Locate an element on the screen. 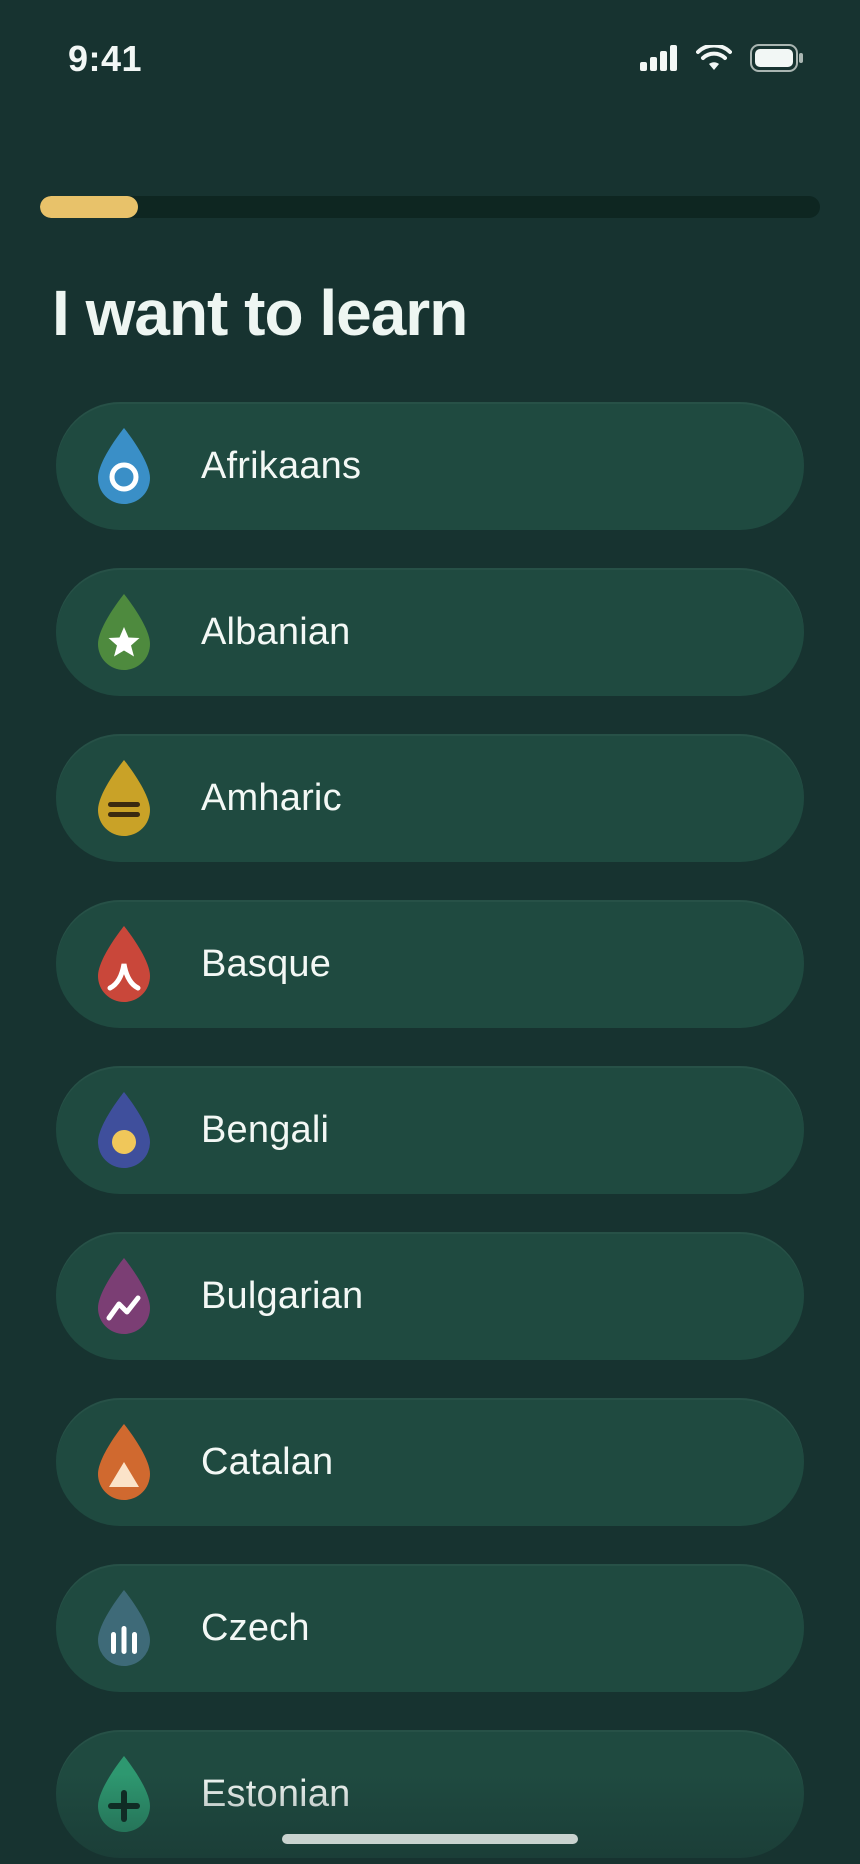  wifi-icon is located at coordinates (714, 59).